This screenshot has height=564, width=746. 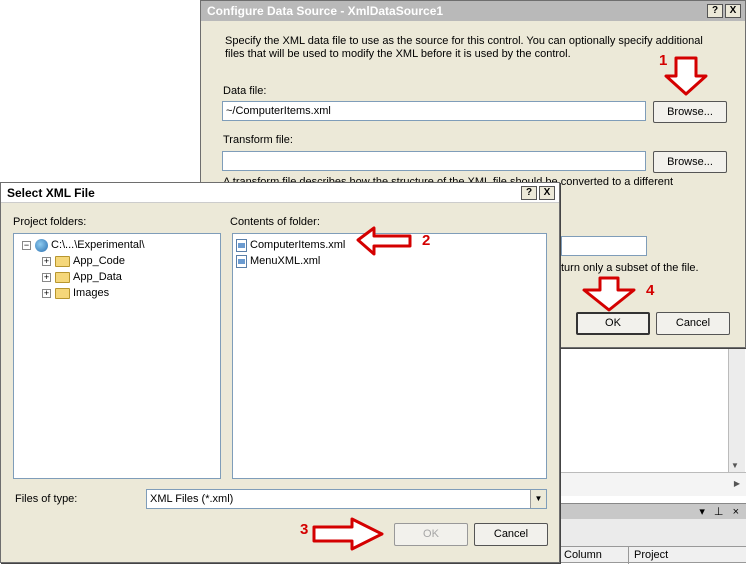 I want to click on annotation-arrow-1-icon, so click(x=686, y=76).